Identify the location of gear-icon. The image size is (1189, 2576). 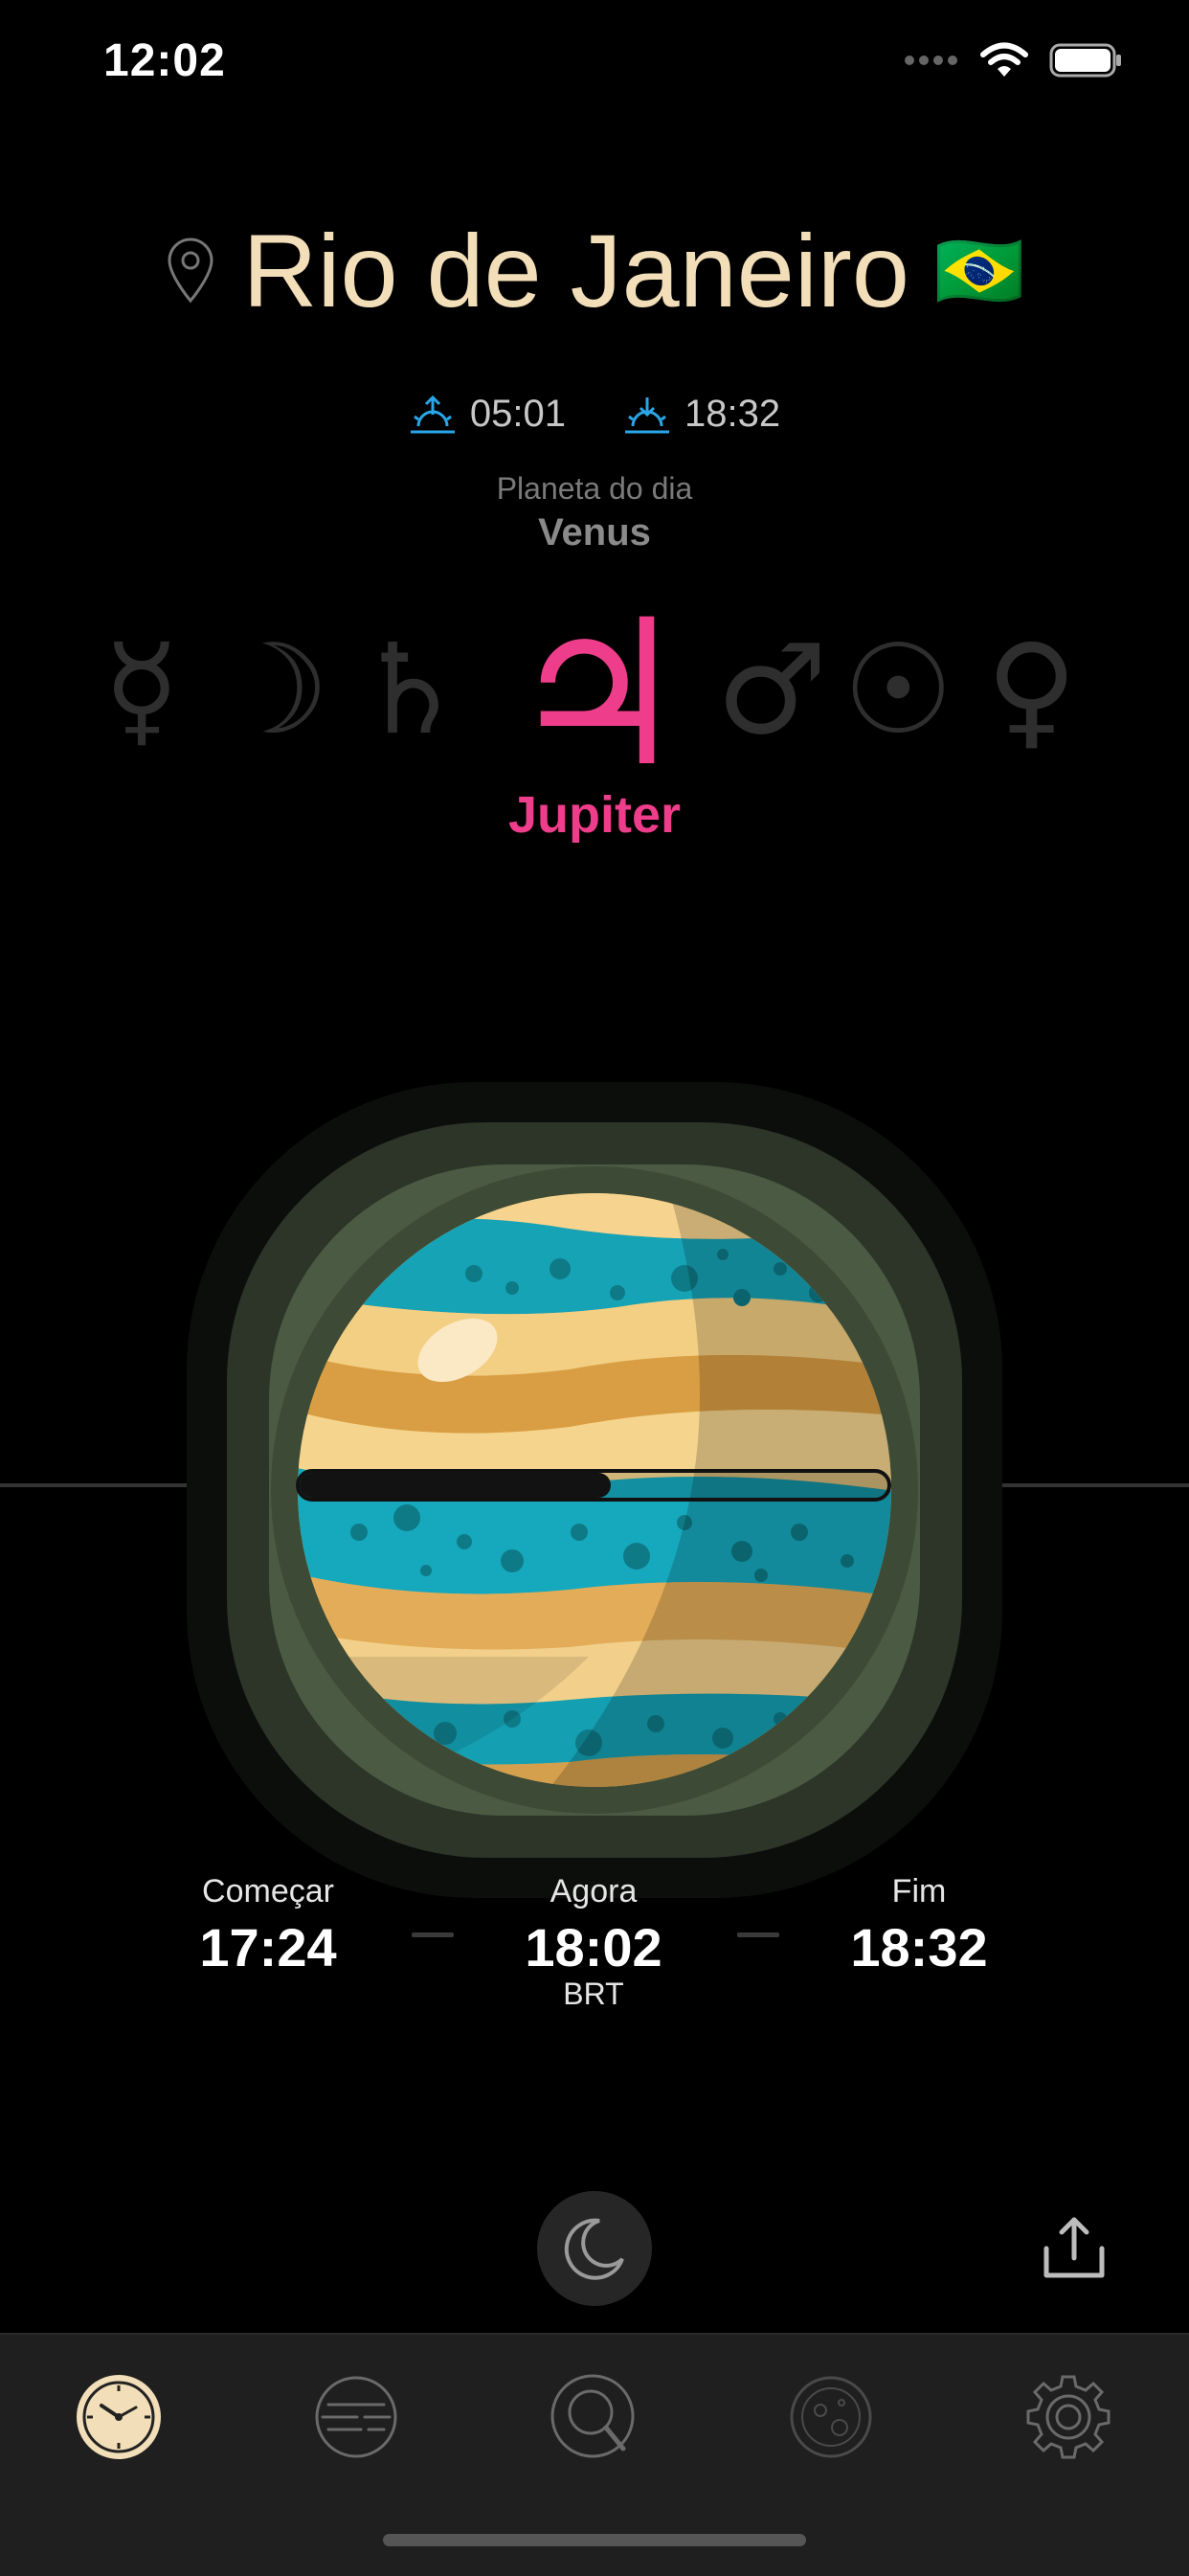
(1068, 2417).